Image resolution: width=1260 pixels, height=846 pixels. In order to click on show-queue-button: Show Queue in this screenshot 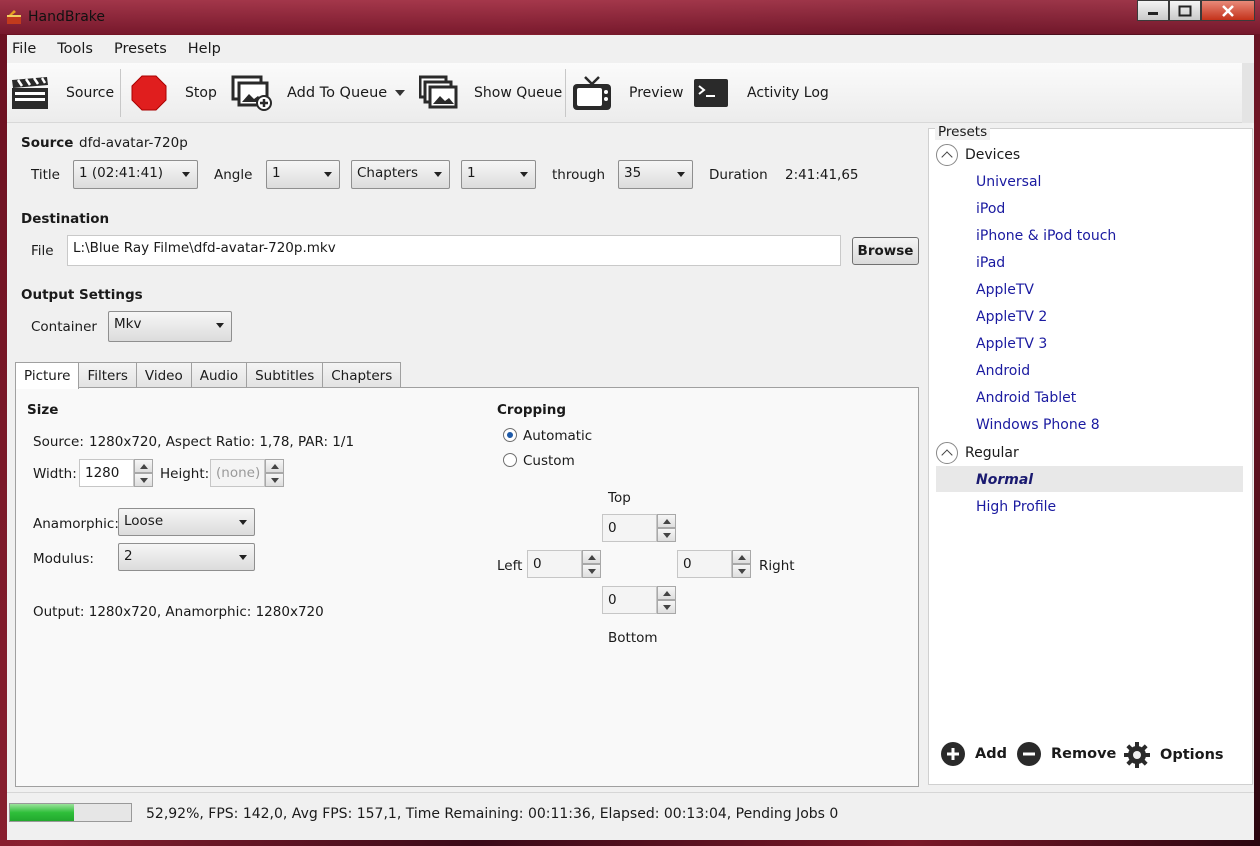, I will do `click(490, 93)`.